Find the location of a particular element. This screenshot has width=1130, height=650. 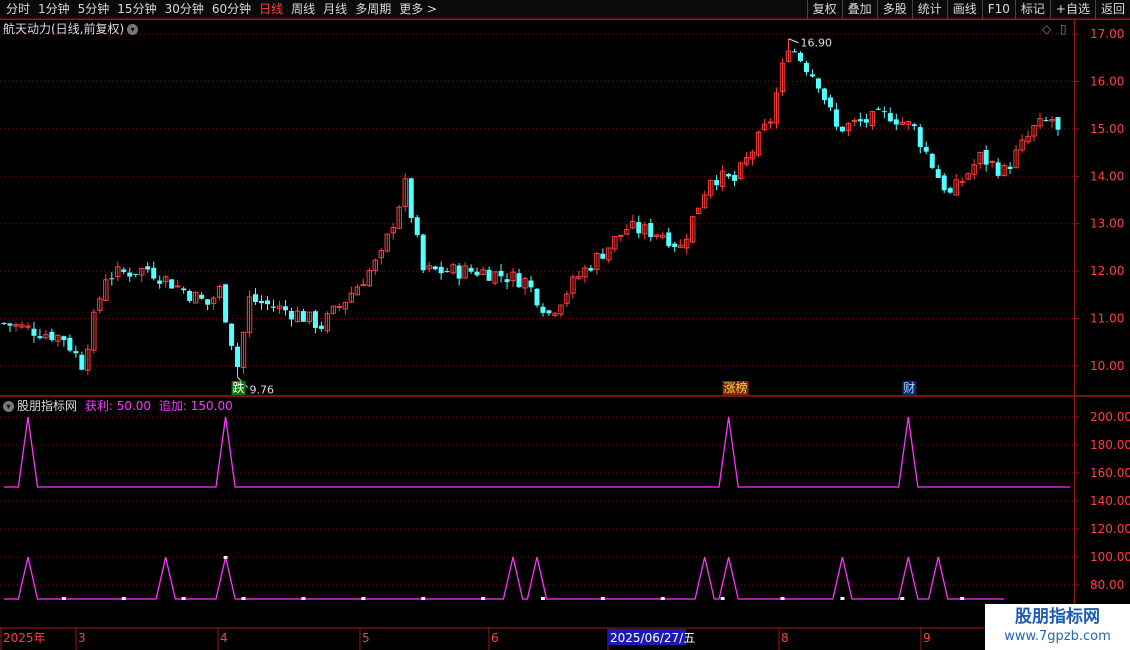

indicator-tick-label: 100.00 is located at coordinates (1110, 557).